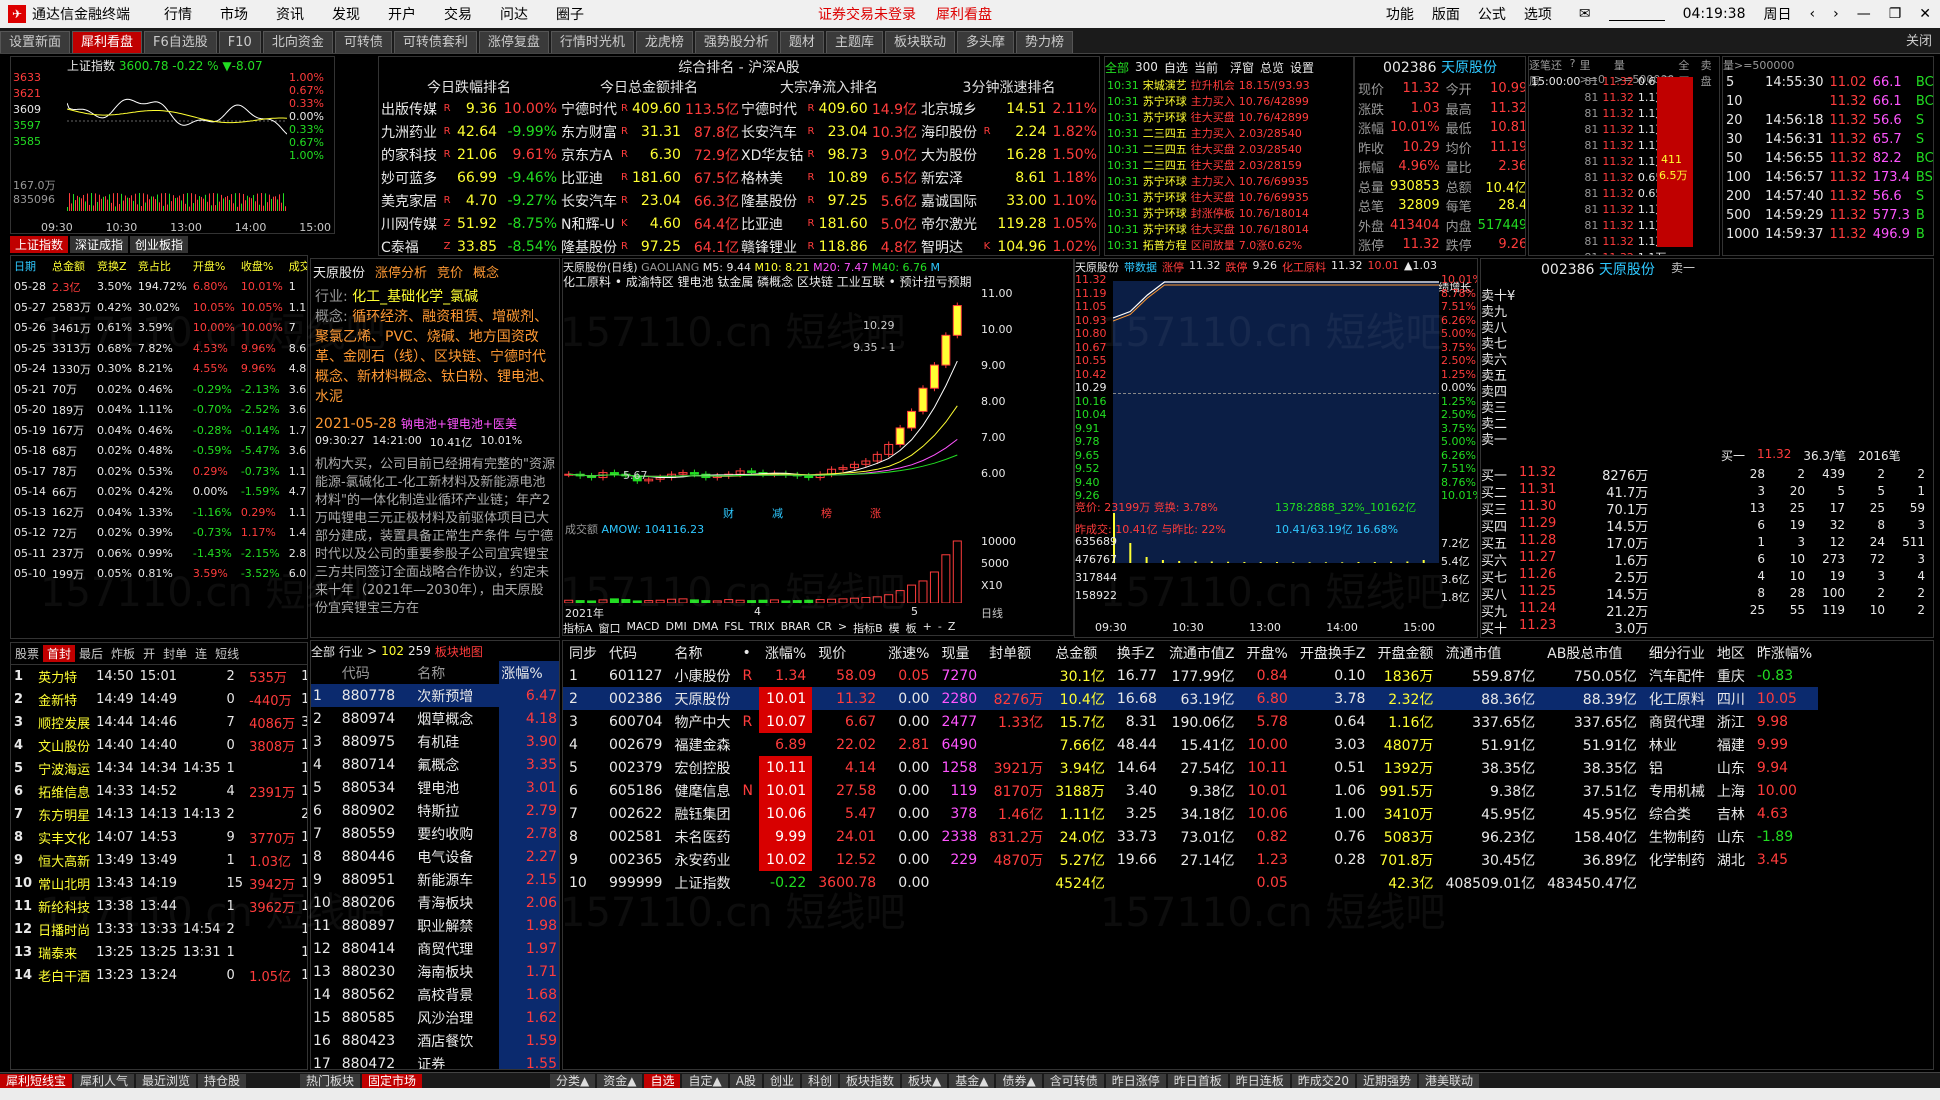  Describe the element at coordinates (435, 718) in the screenshot. I see `sector-row: 2 880974 烟草概念 4.18` at that location.